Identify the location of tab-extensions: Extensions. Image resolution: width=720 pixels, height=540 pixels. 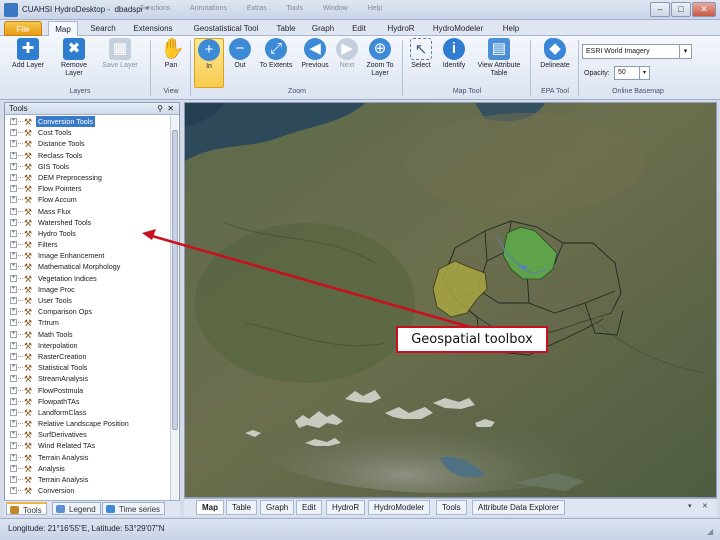
(153, 28).